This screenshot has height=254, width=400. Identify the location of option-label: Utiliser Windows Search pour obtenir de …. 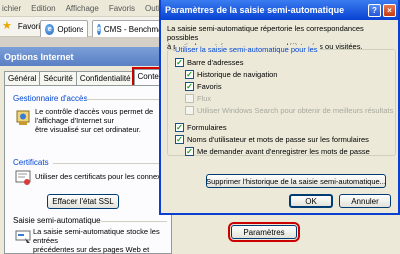
(295, 110).